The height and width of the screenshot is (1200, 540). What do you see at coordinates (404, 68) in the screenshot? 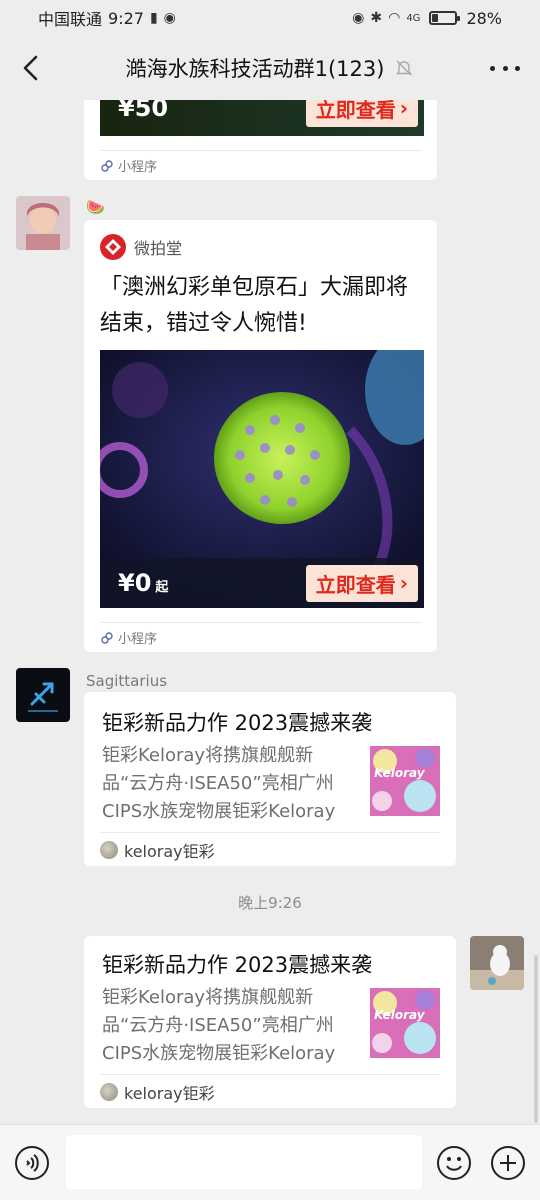
I see `mute-bell-icon` at bounding box center [404, 68].